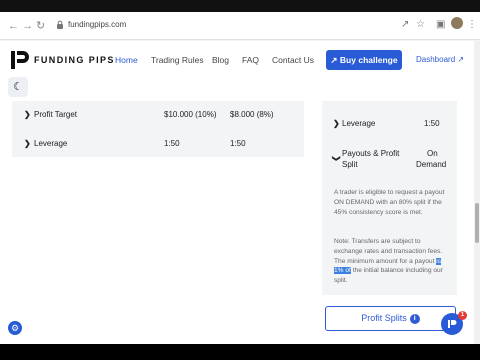  What do you see at coordinates (440, 25) in the screenshot?
I see `sidebar-icon: ▣` at bounding box center [440, 25].